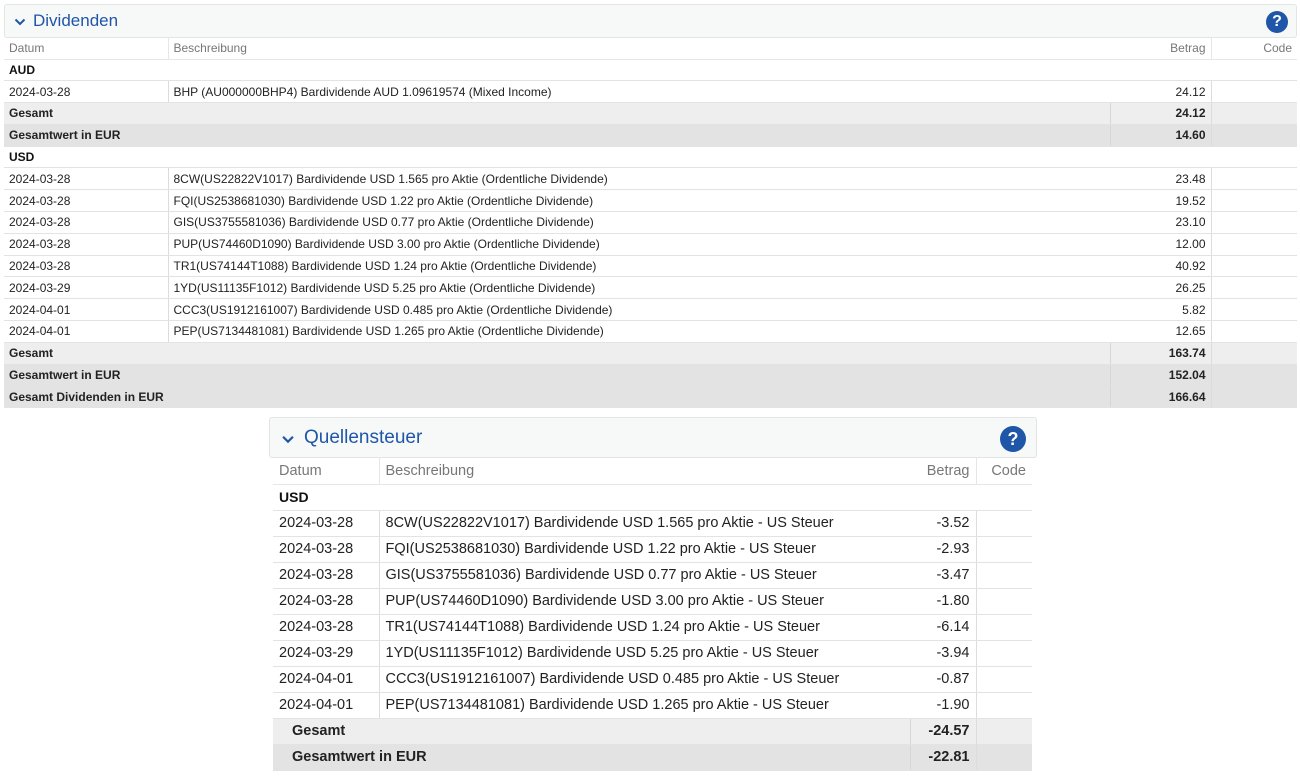 This screenshot has width=1300, height=777. I want to click on row-amount: 23.48, so click(1161, 179).